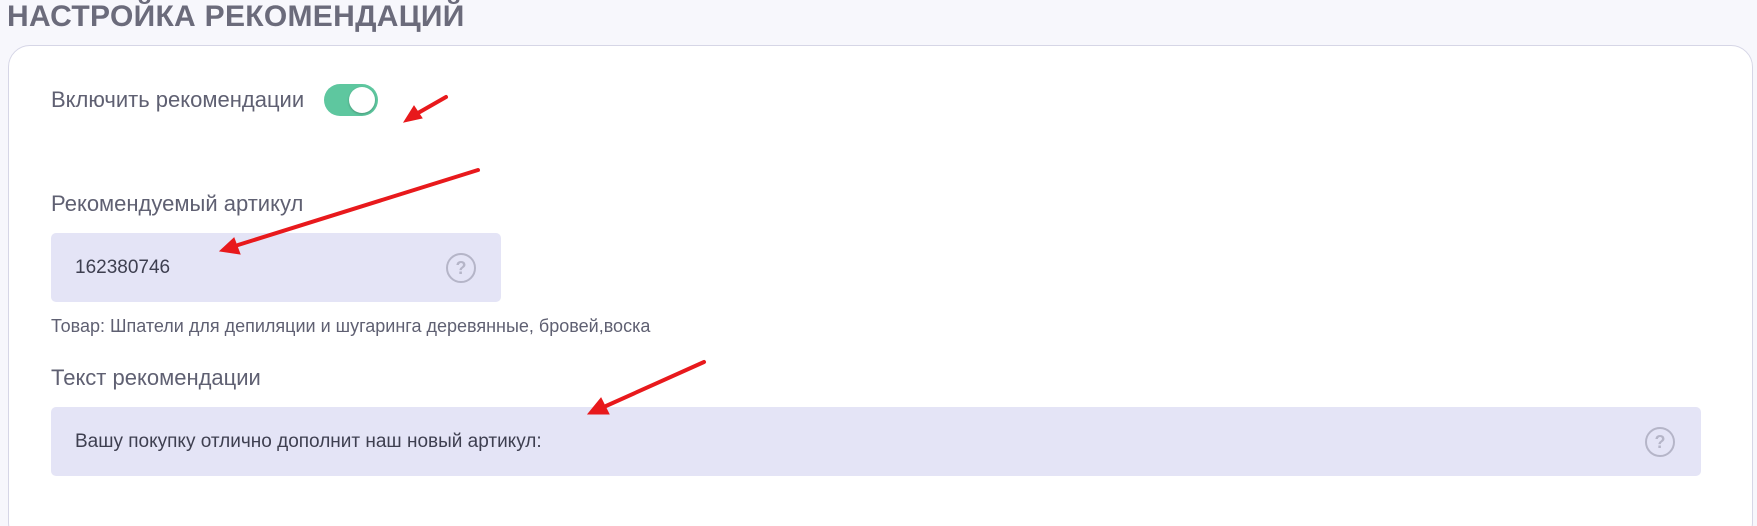 Image resolution: width=1757 pixels, height=526 pixels. Describe the element at coordinates (178, 99) in the screenshot. I see `enable-recommendations-label: Включить рекомендации` at that location.